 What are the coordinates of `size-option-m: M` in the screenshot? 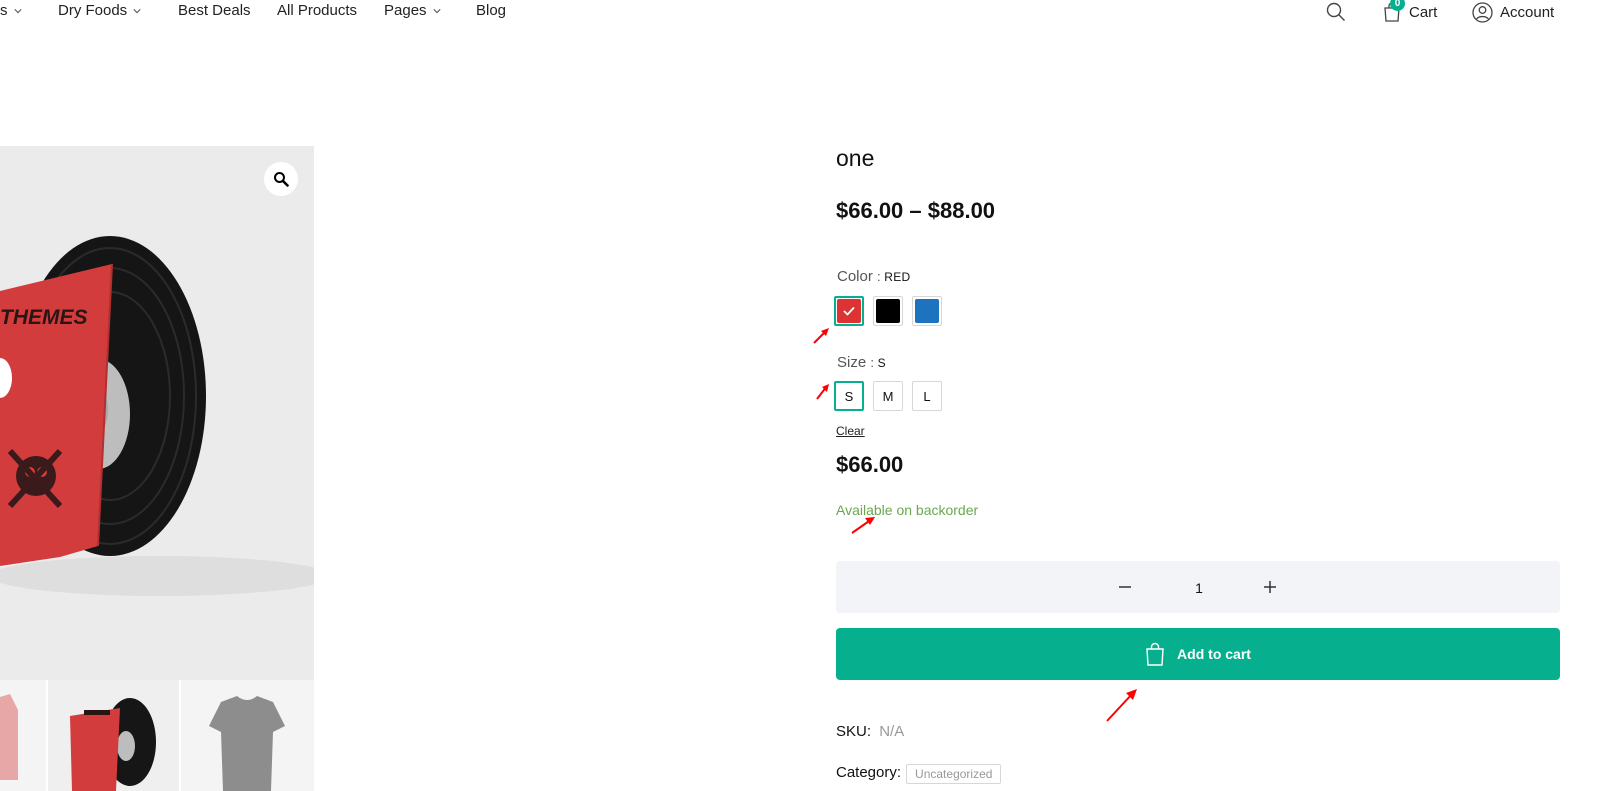 It's located at (888, 396).